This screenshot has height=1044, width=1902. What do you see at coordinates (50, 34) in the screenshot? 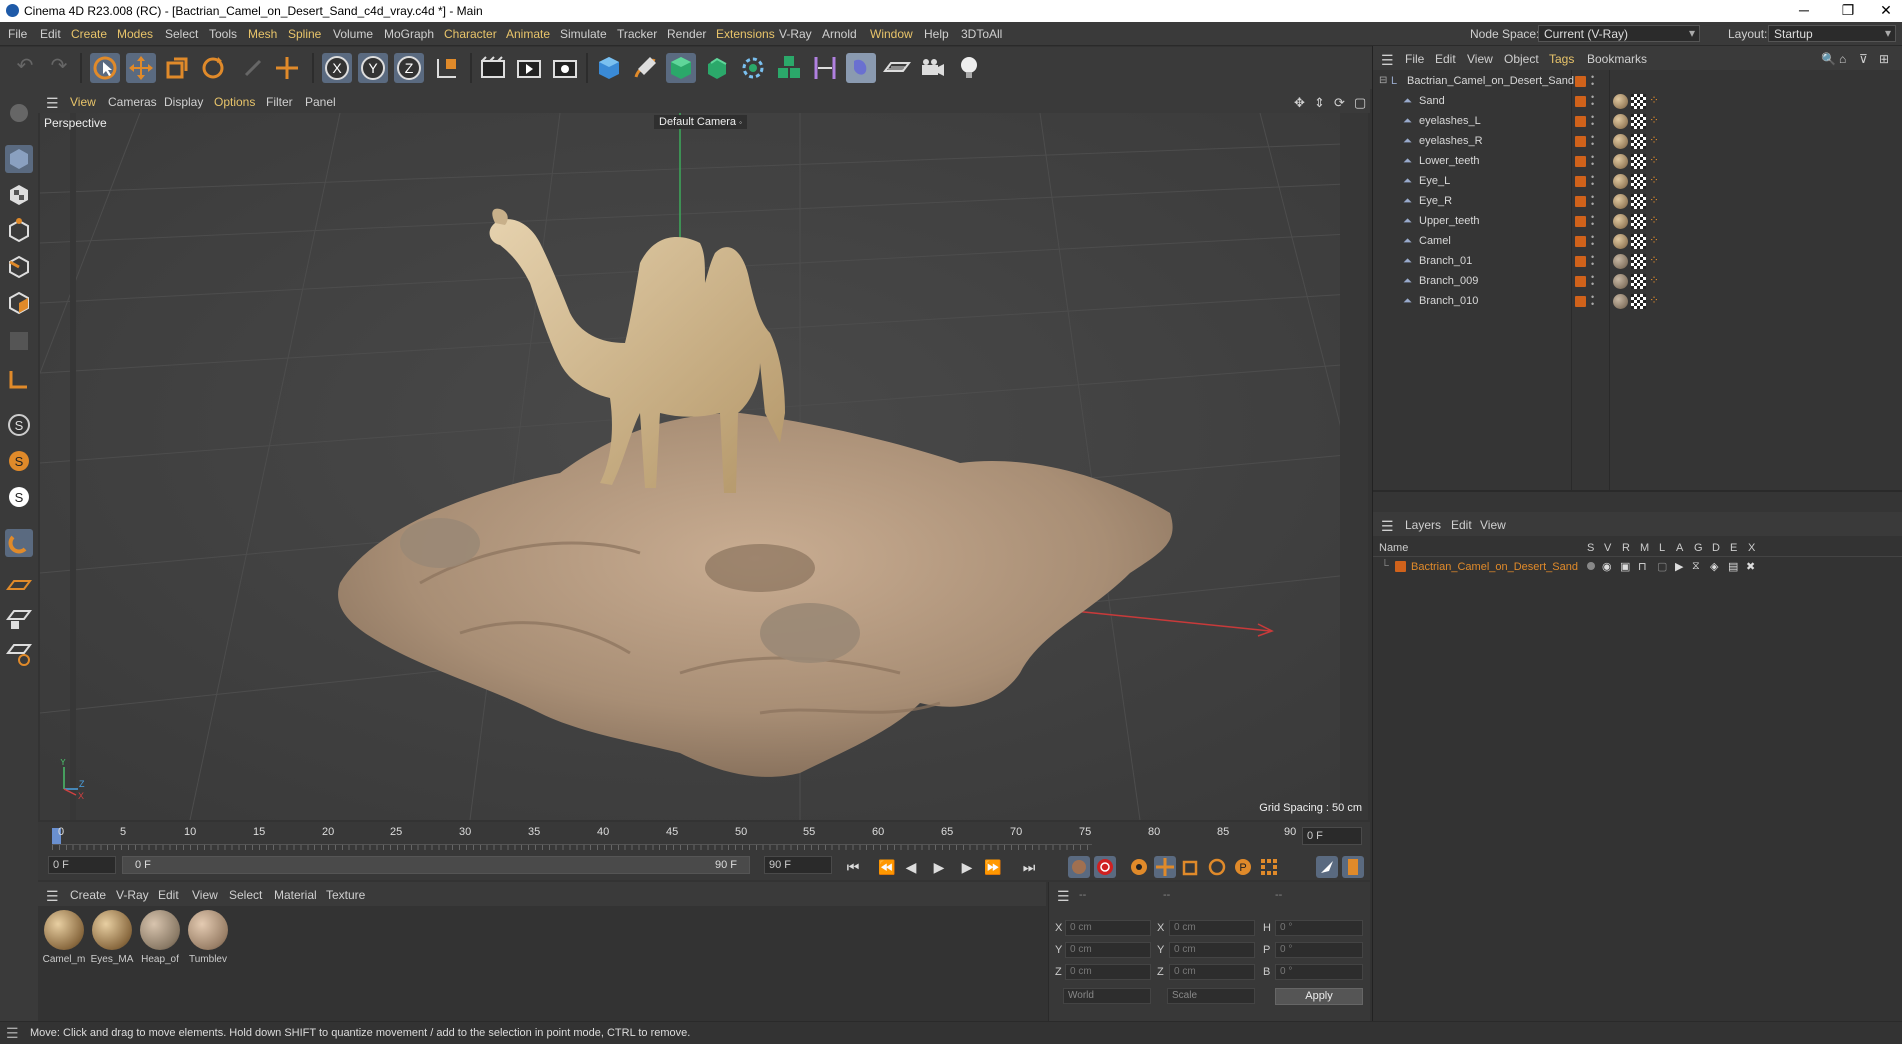
I see `menu-edit: Edit` at bounding box center [50, 34].